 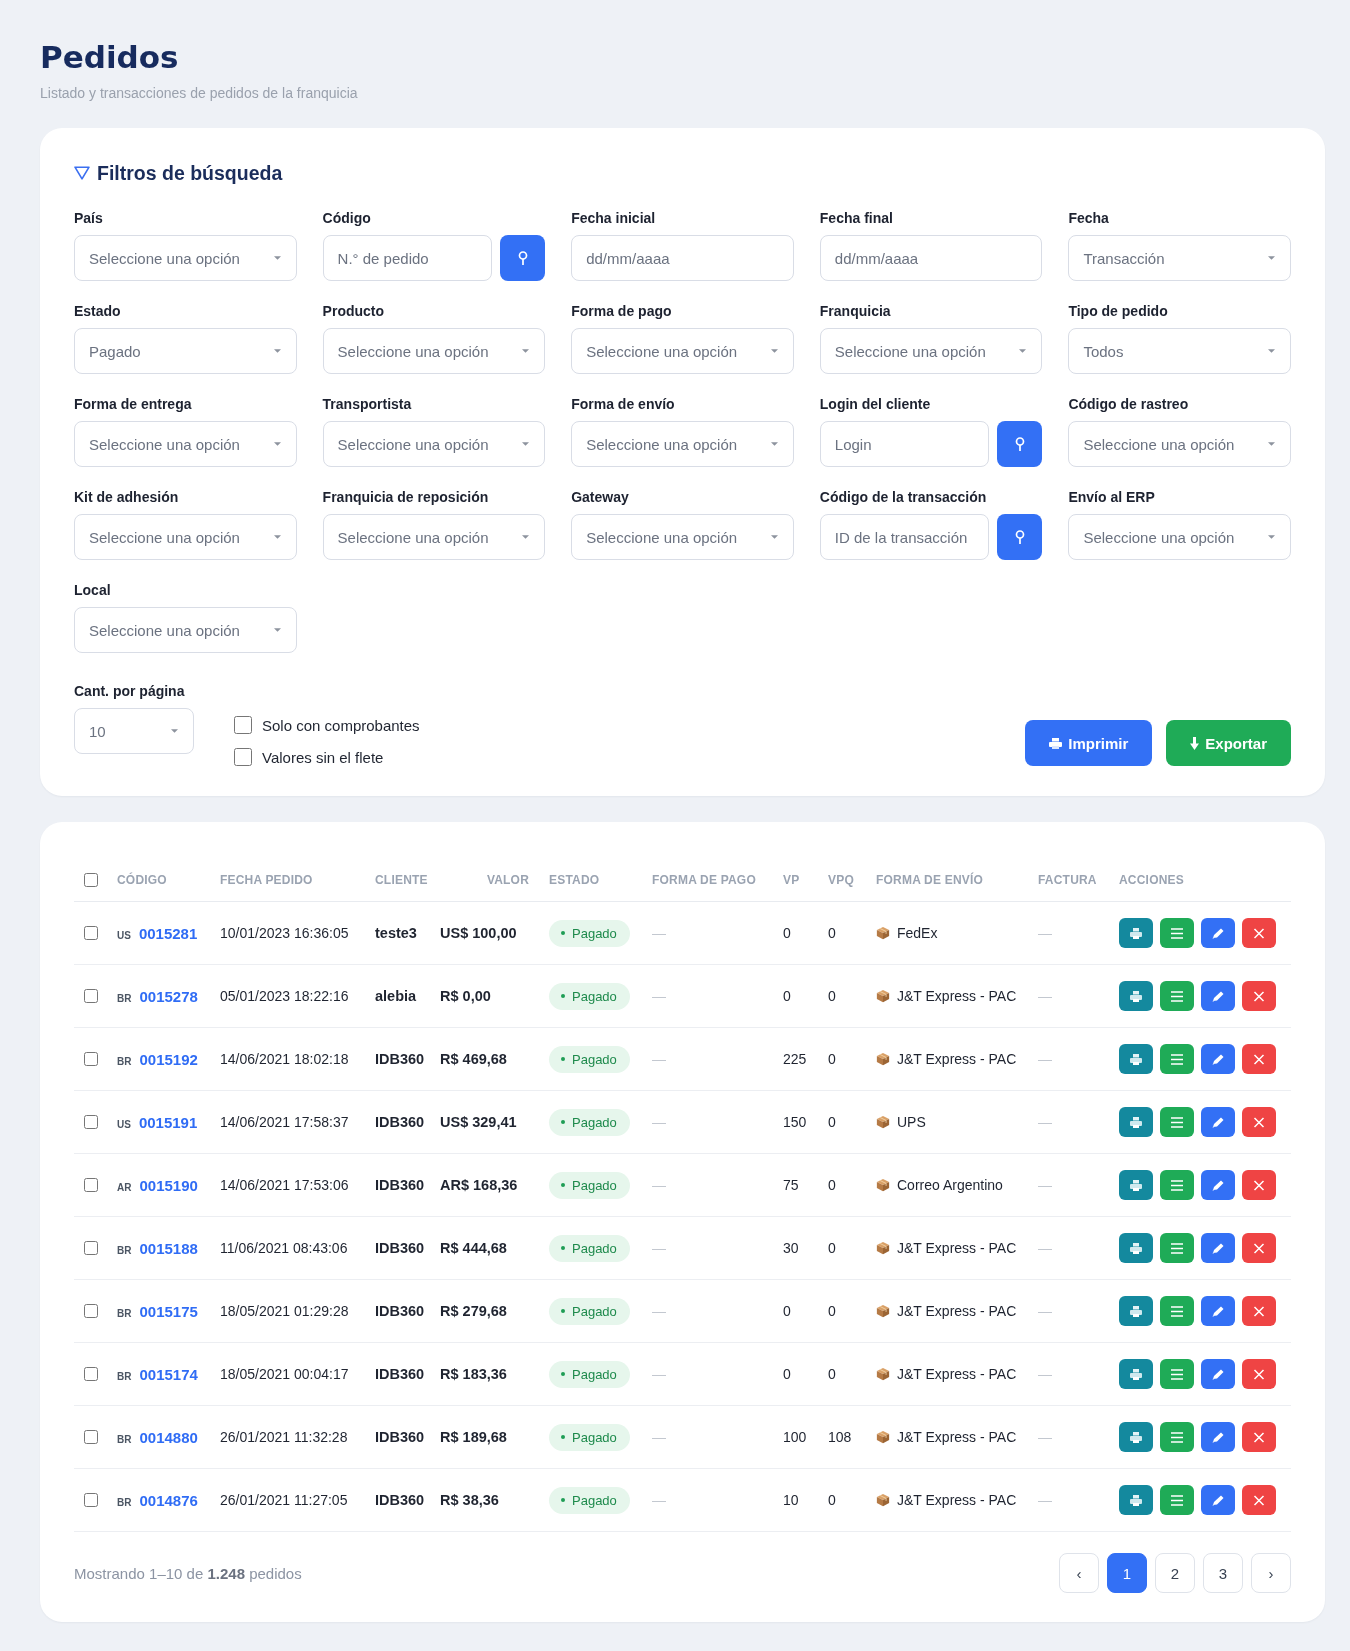 What do you see at coordinates (1089, 743) in the screenshot?
I see `print-button: Imprimir` at bounding box center [1089, 743].